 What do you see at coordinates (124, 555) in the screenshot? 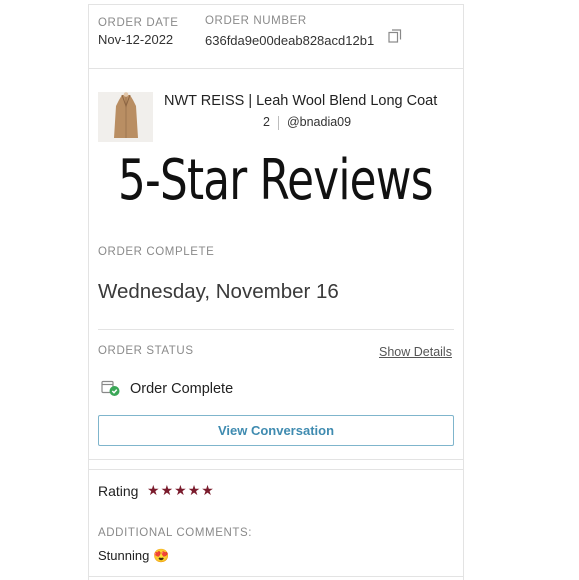
I see `comment-text: Stunning` at bounding box center [124, 555].